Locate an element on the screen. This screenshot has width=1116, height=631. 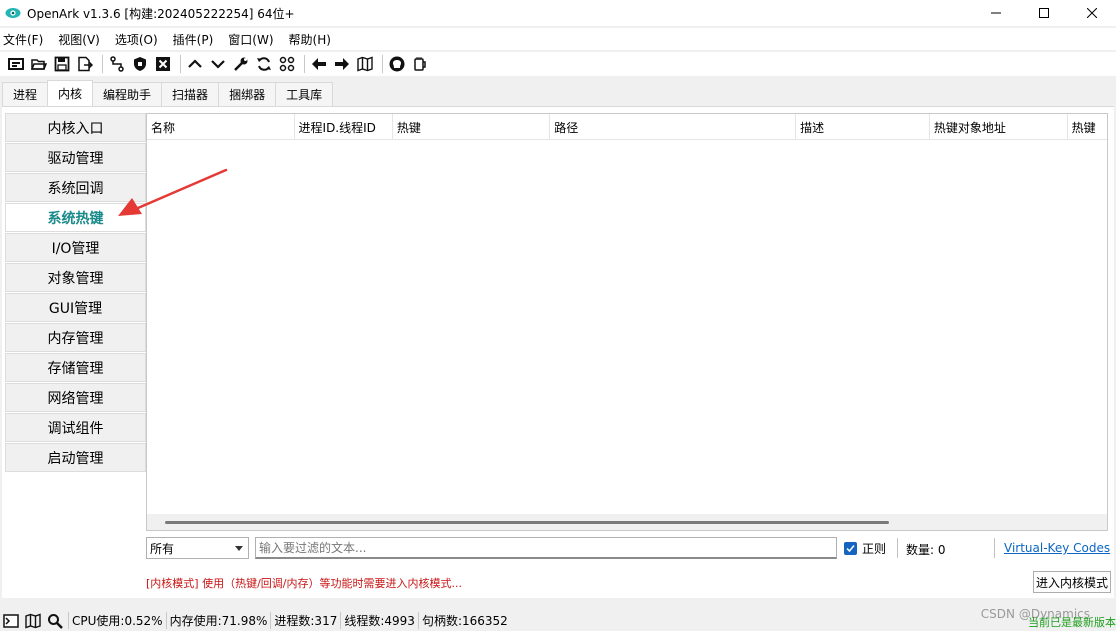
console-button is located at coordinates (16, 64).